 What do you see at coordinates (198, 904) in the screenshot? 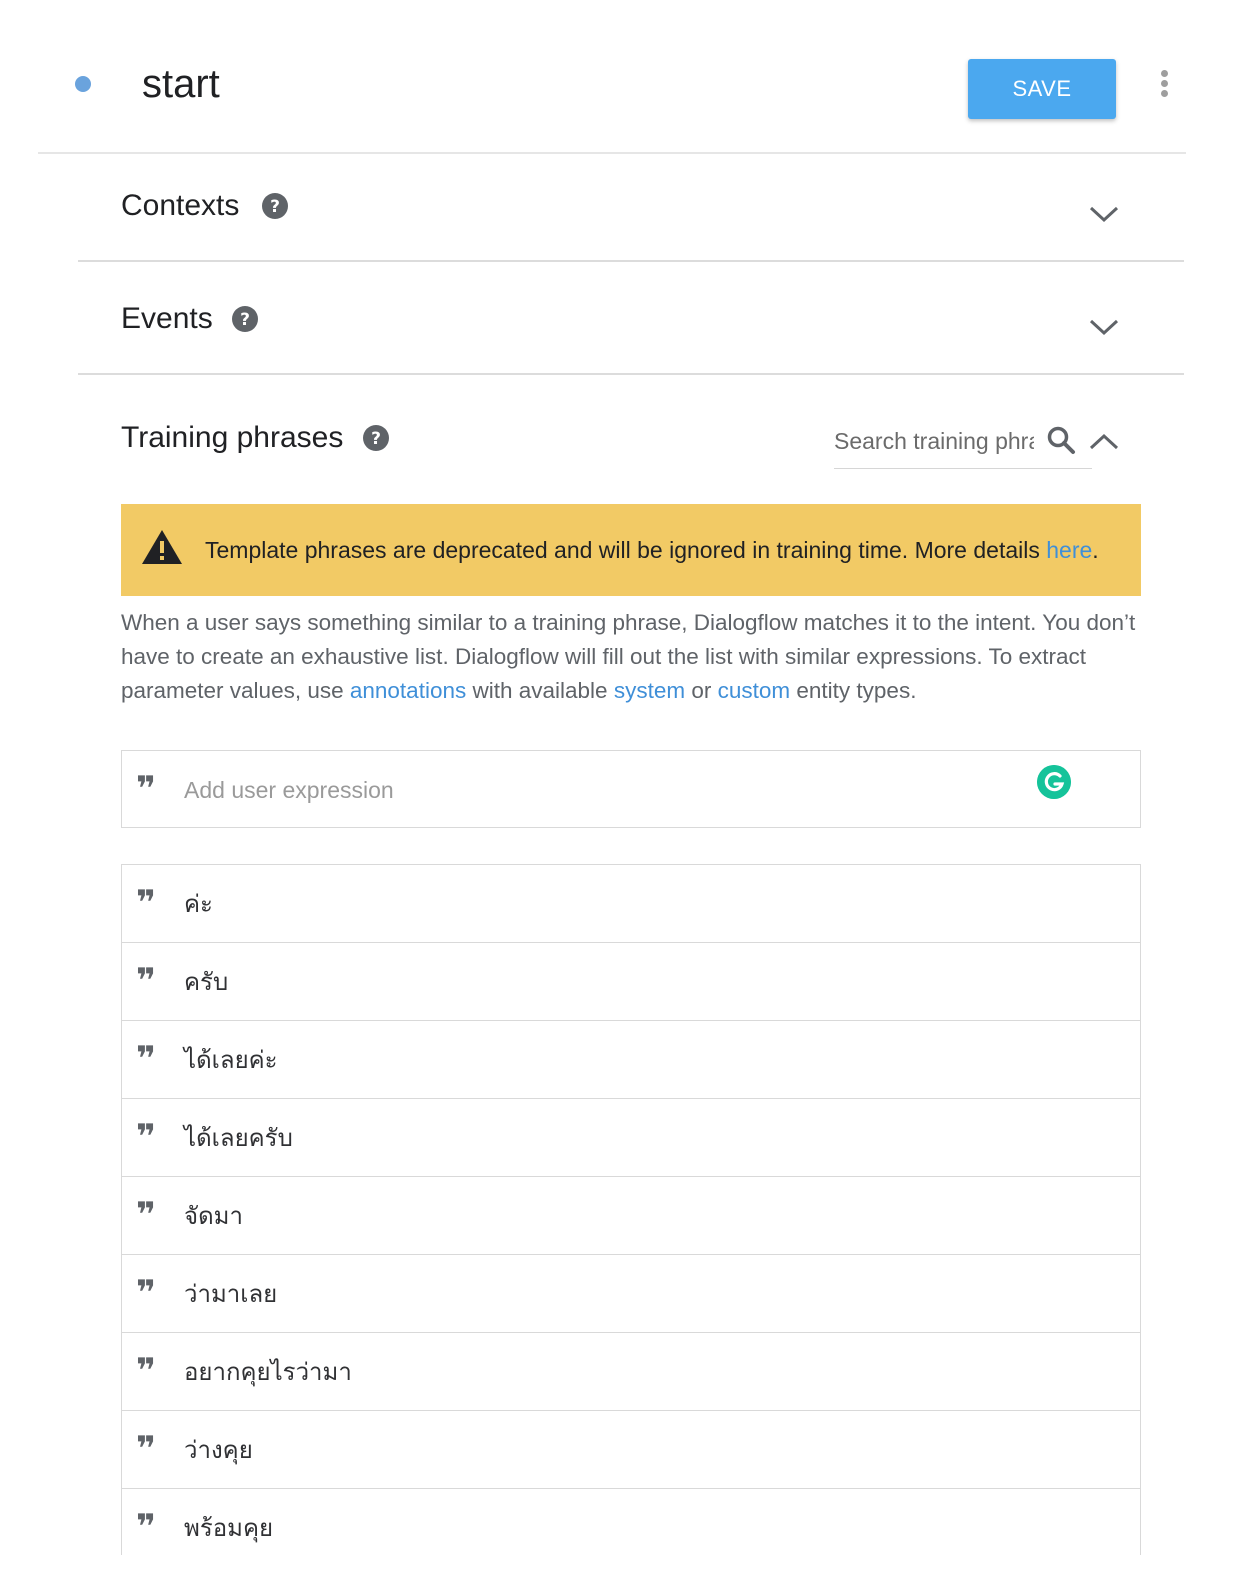
I see `training-phrase-text: ค่ะ` at bounding box center [198, 904].